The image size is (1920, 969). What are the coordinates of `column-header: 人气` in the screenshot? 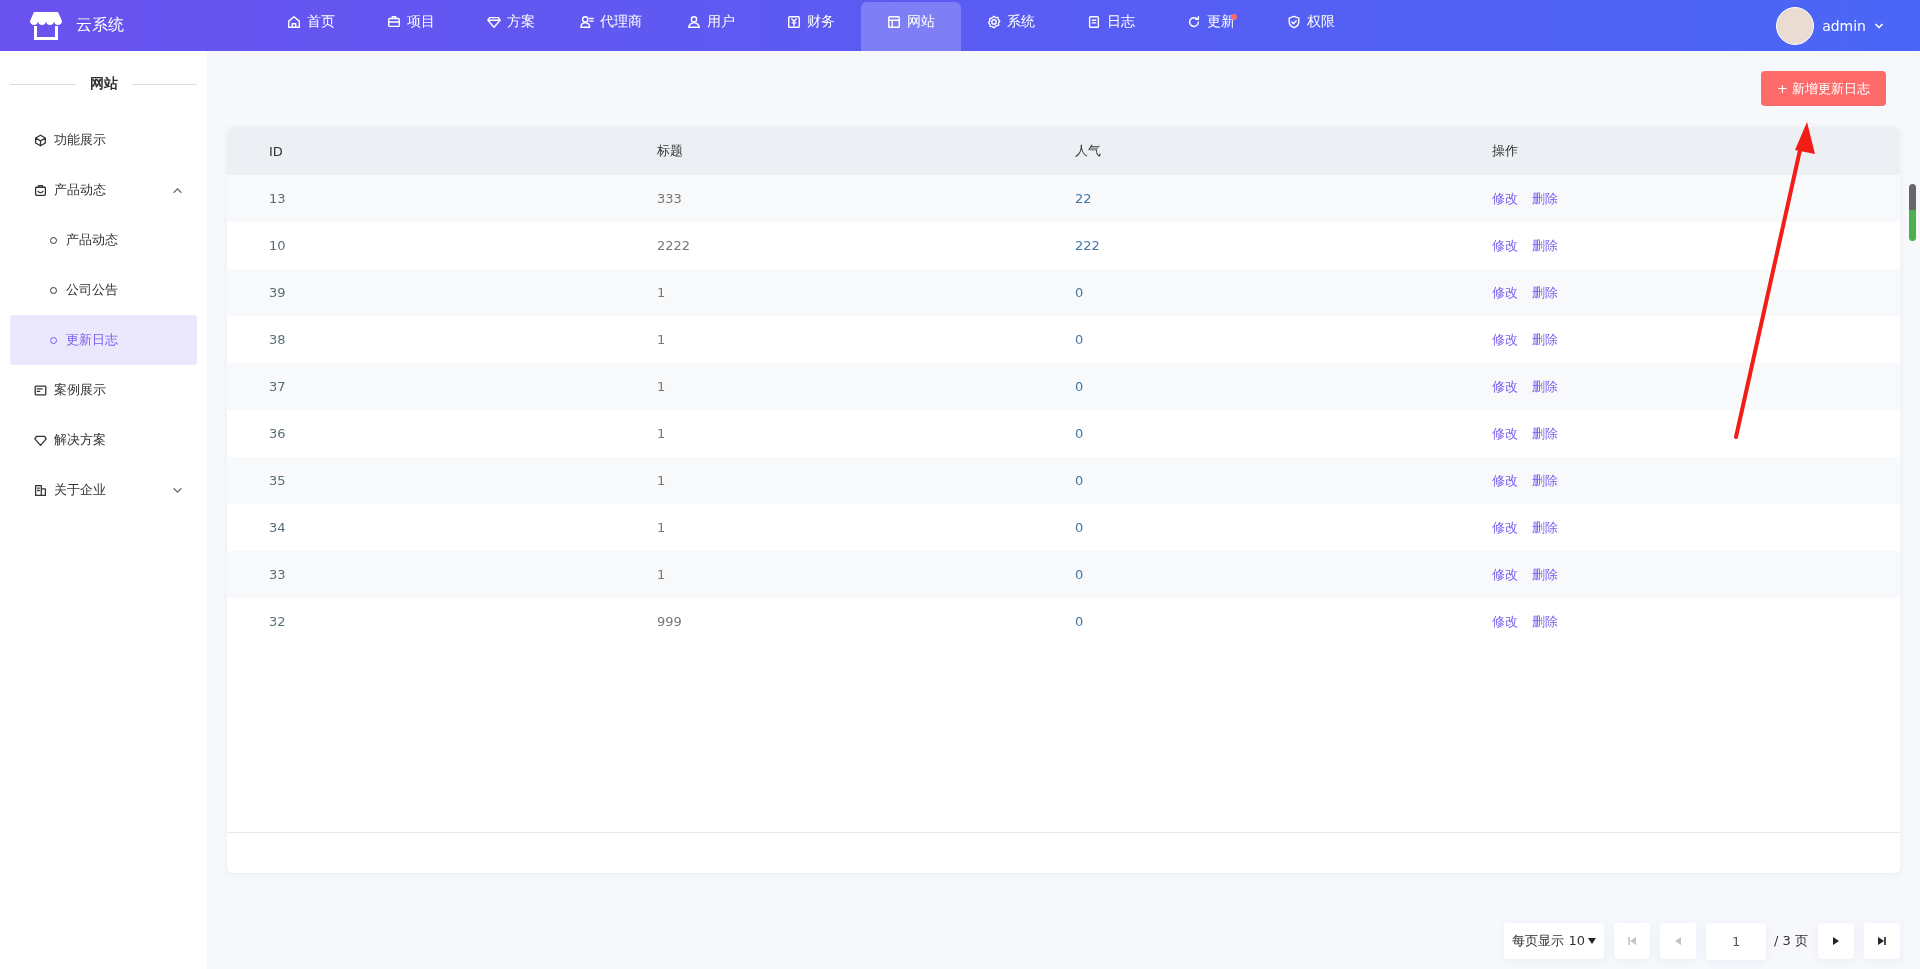 It's located at (1088, 151).